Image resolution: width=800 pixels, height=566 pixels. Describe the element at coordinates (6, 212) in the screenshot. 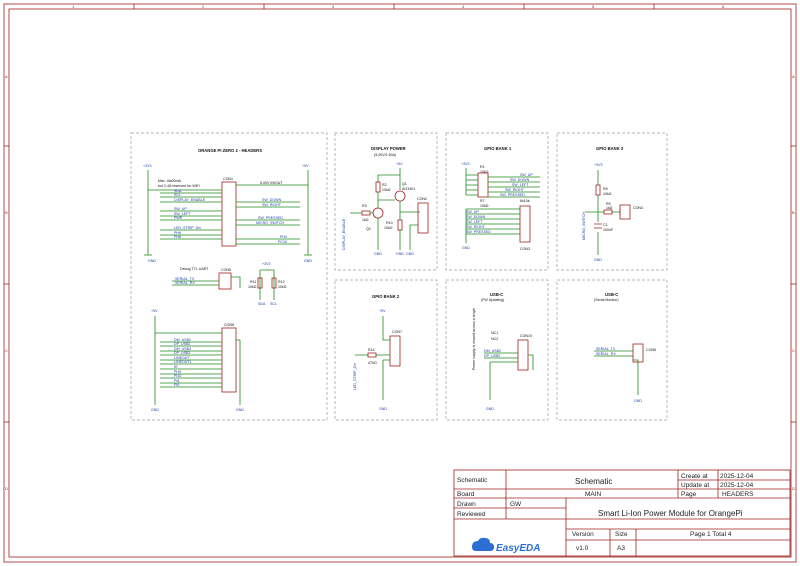

I see `grid-row-b: B` at that location.